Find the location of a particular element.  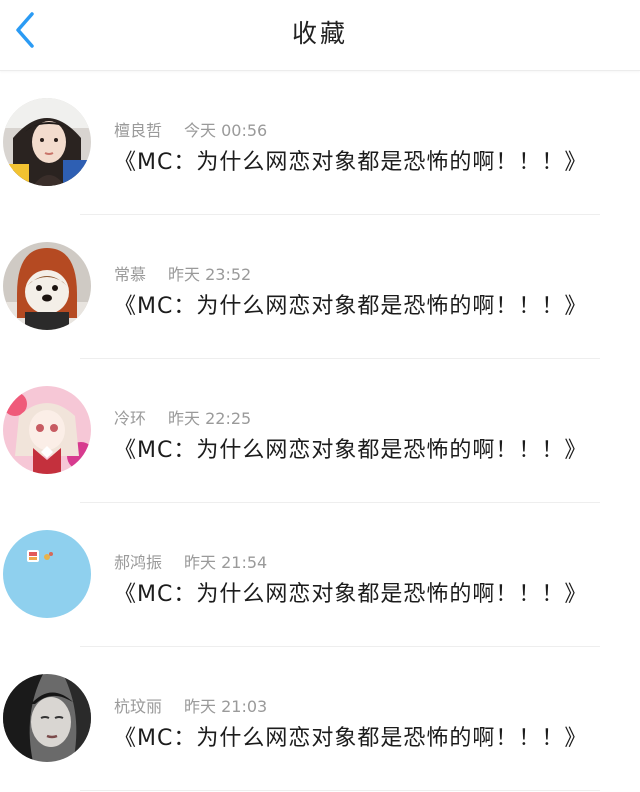

page-title: 收藏 is located at coordinates (319, 33).